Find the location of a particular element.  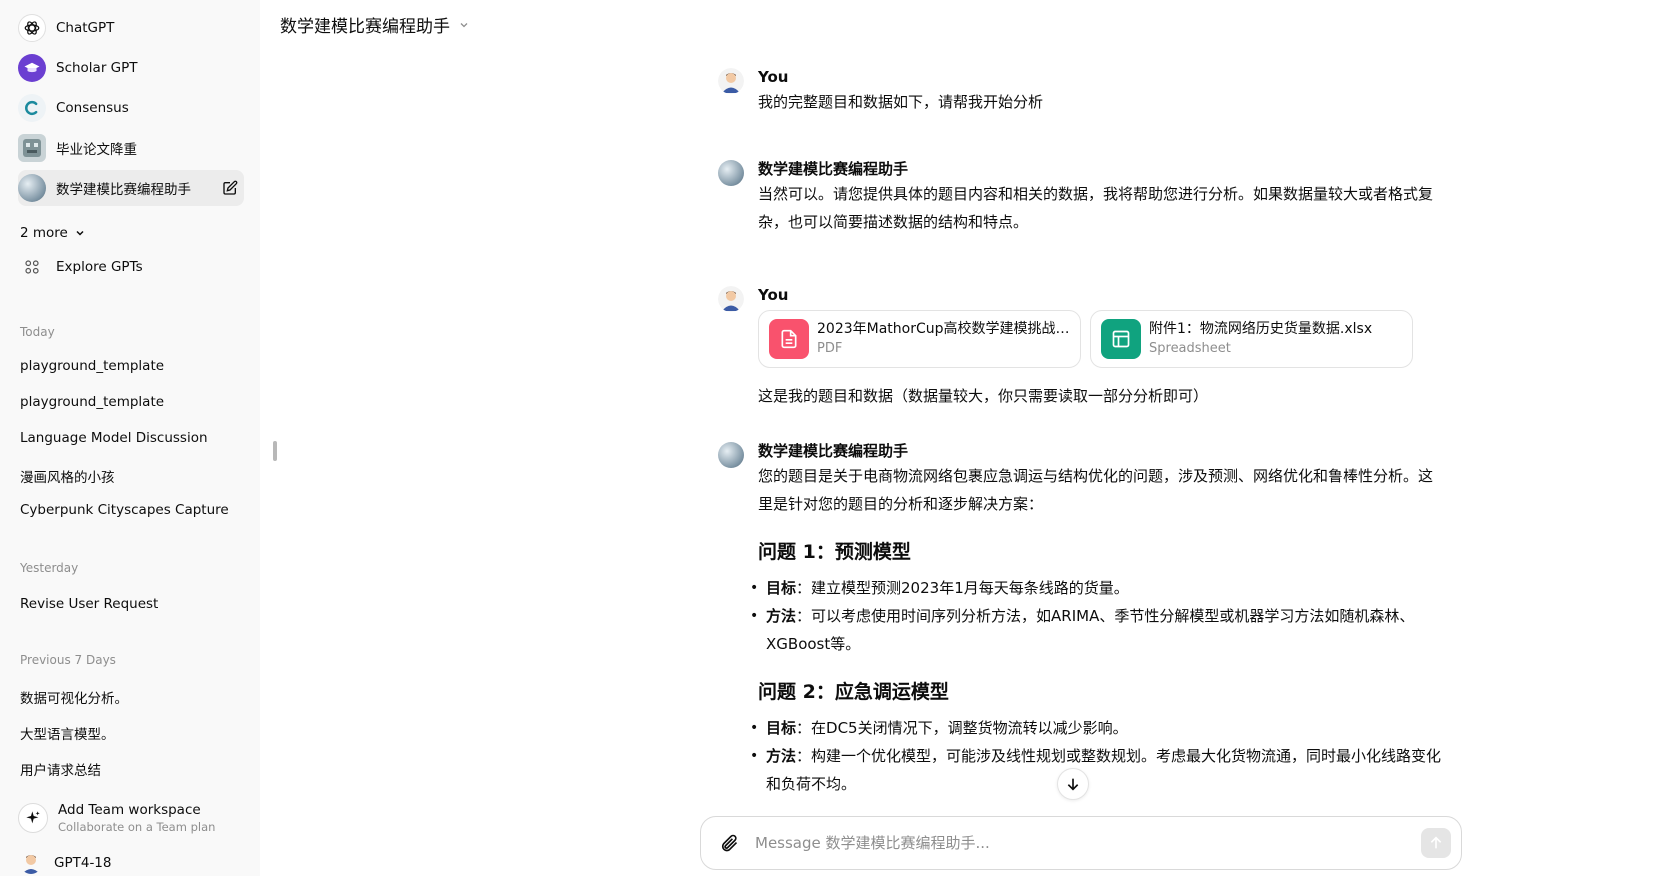

history-item: Revise User Request is located at coordinates (130, 604).